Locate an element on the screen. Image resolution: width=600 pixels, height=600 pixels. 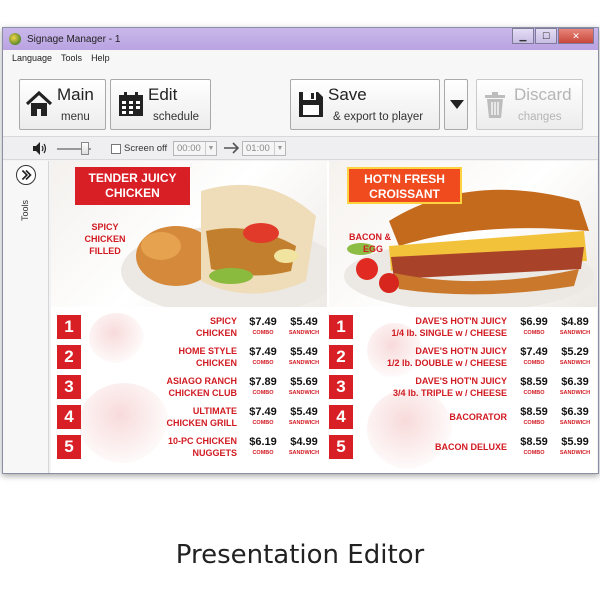
item-name-line: 1/2 lb. DOUBLE w / CHEESE is located at coordinates (446, 363).